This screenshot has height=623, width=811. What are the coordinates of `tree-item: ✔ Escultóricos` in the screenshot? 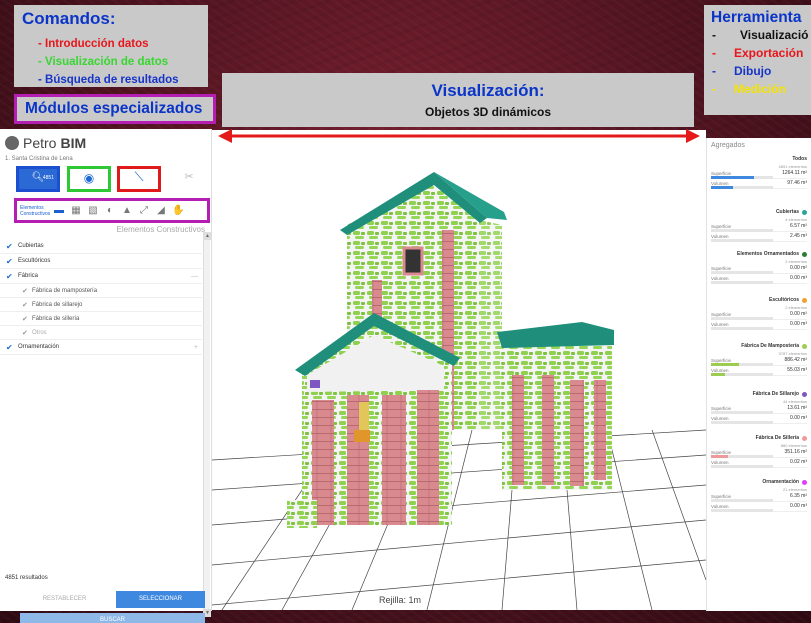 It's located at (101, 261).